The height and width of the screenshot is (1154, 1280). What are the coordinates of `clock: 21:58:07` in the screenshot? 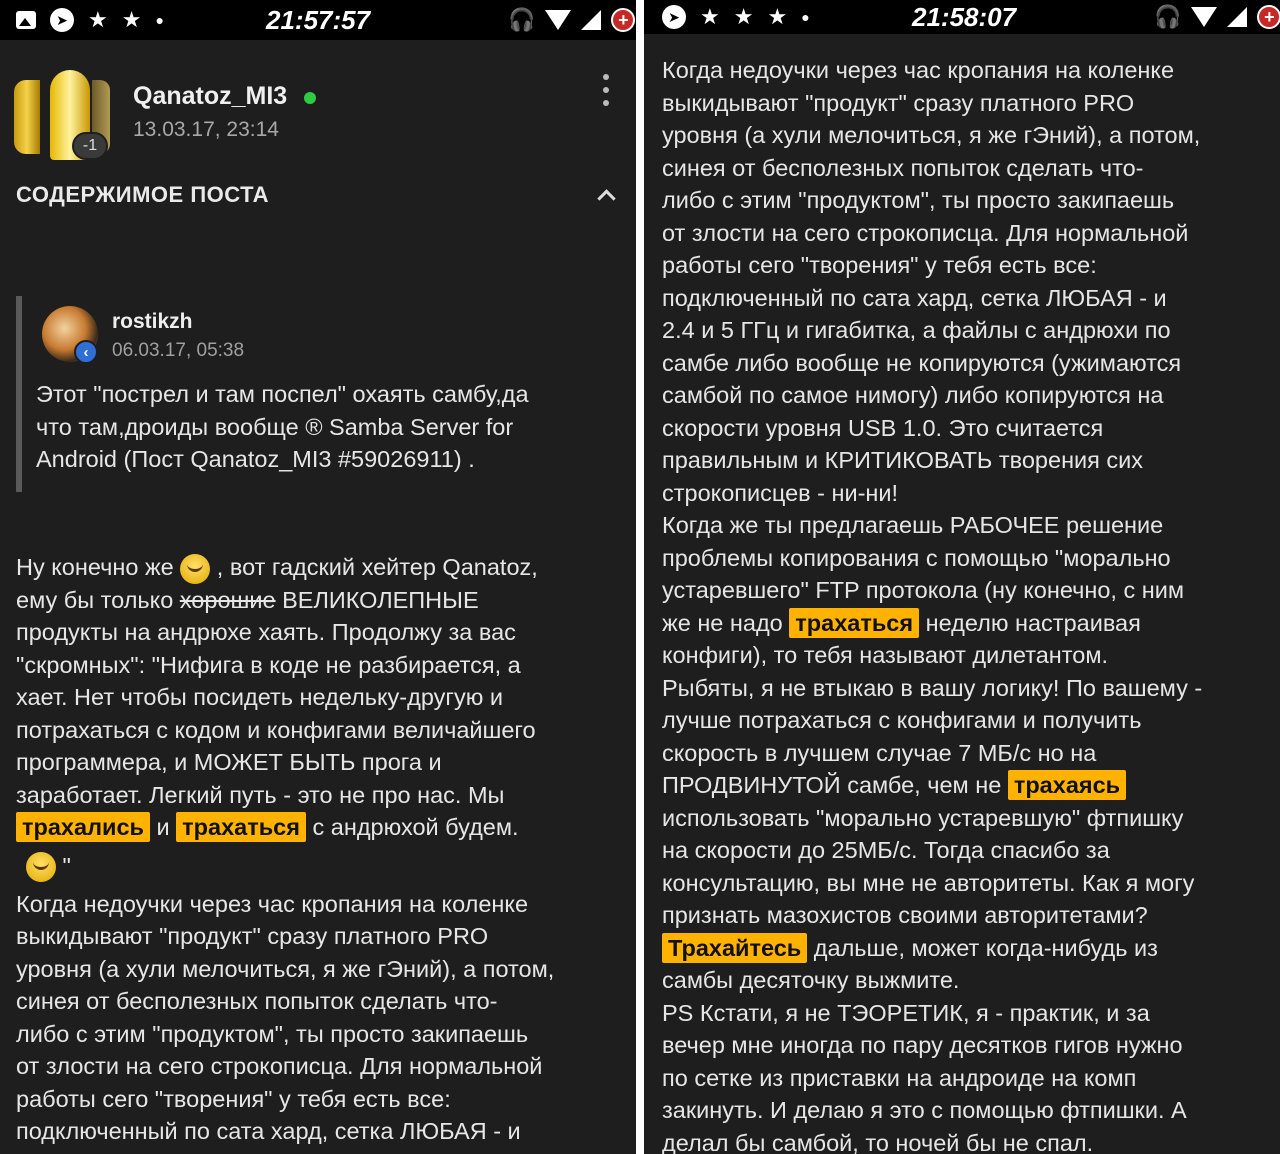 It's located at (964, 16).